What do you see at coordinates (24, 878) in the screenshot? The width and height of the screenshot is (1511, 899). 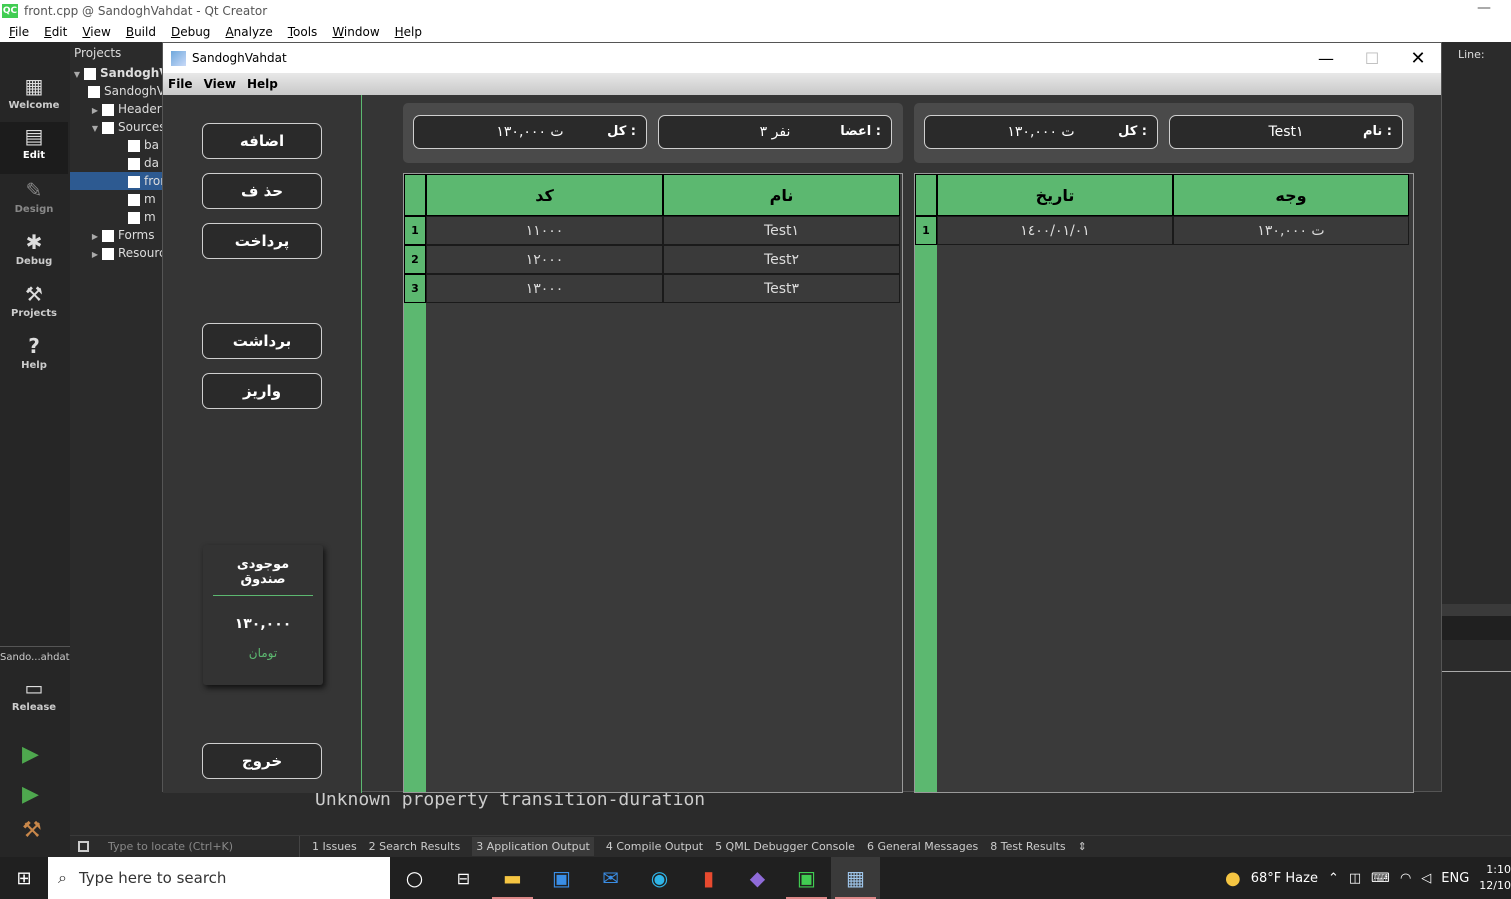 I see `windows-start-icon: ⊞` at bounding box center [24, 878].